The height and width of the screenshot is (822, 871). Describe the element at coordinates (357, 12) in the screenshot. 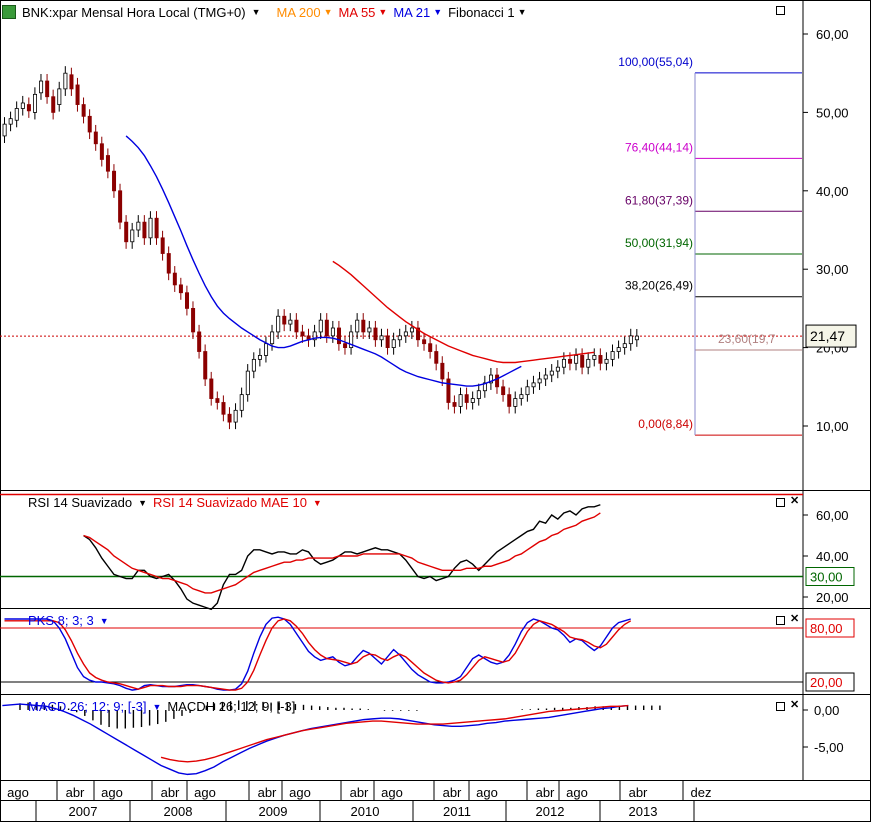

I see `indicator-ma55-label: MA 55` at that location.